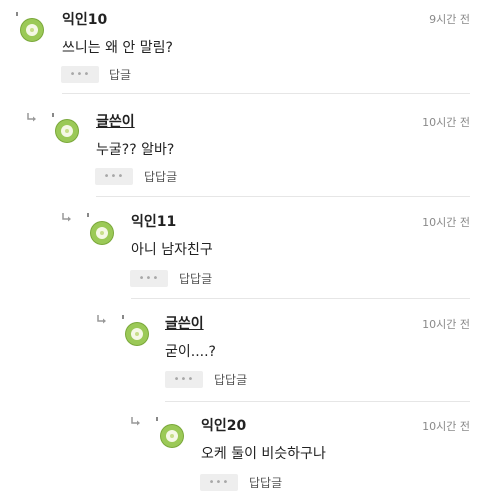 The height and width of the screenshot is (503, 497). I want to click on comment-time: 9시간 전, so click(449, 19).